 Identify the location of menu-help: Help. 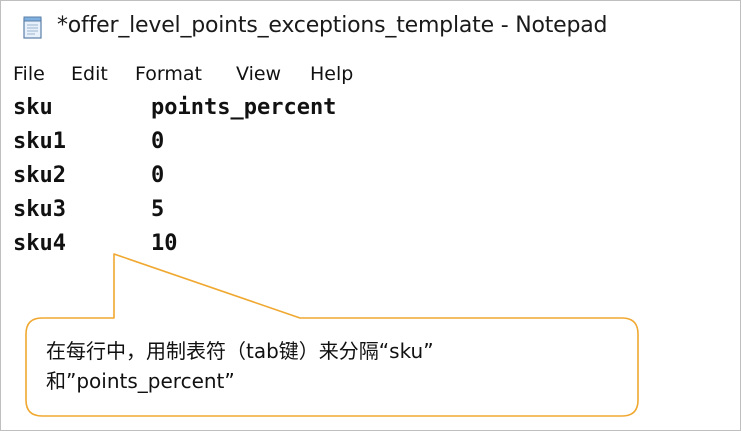
(331, 74).